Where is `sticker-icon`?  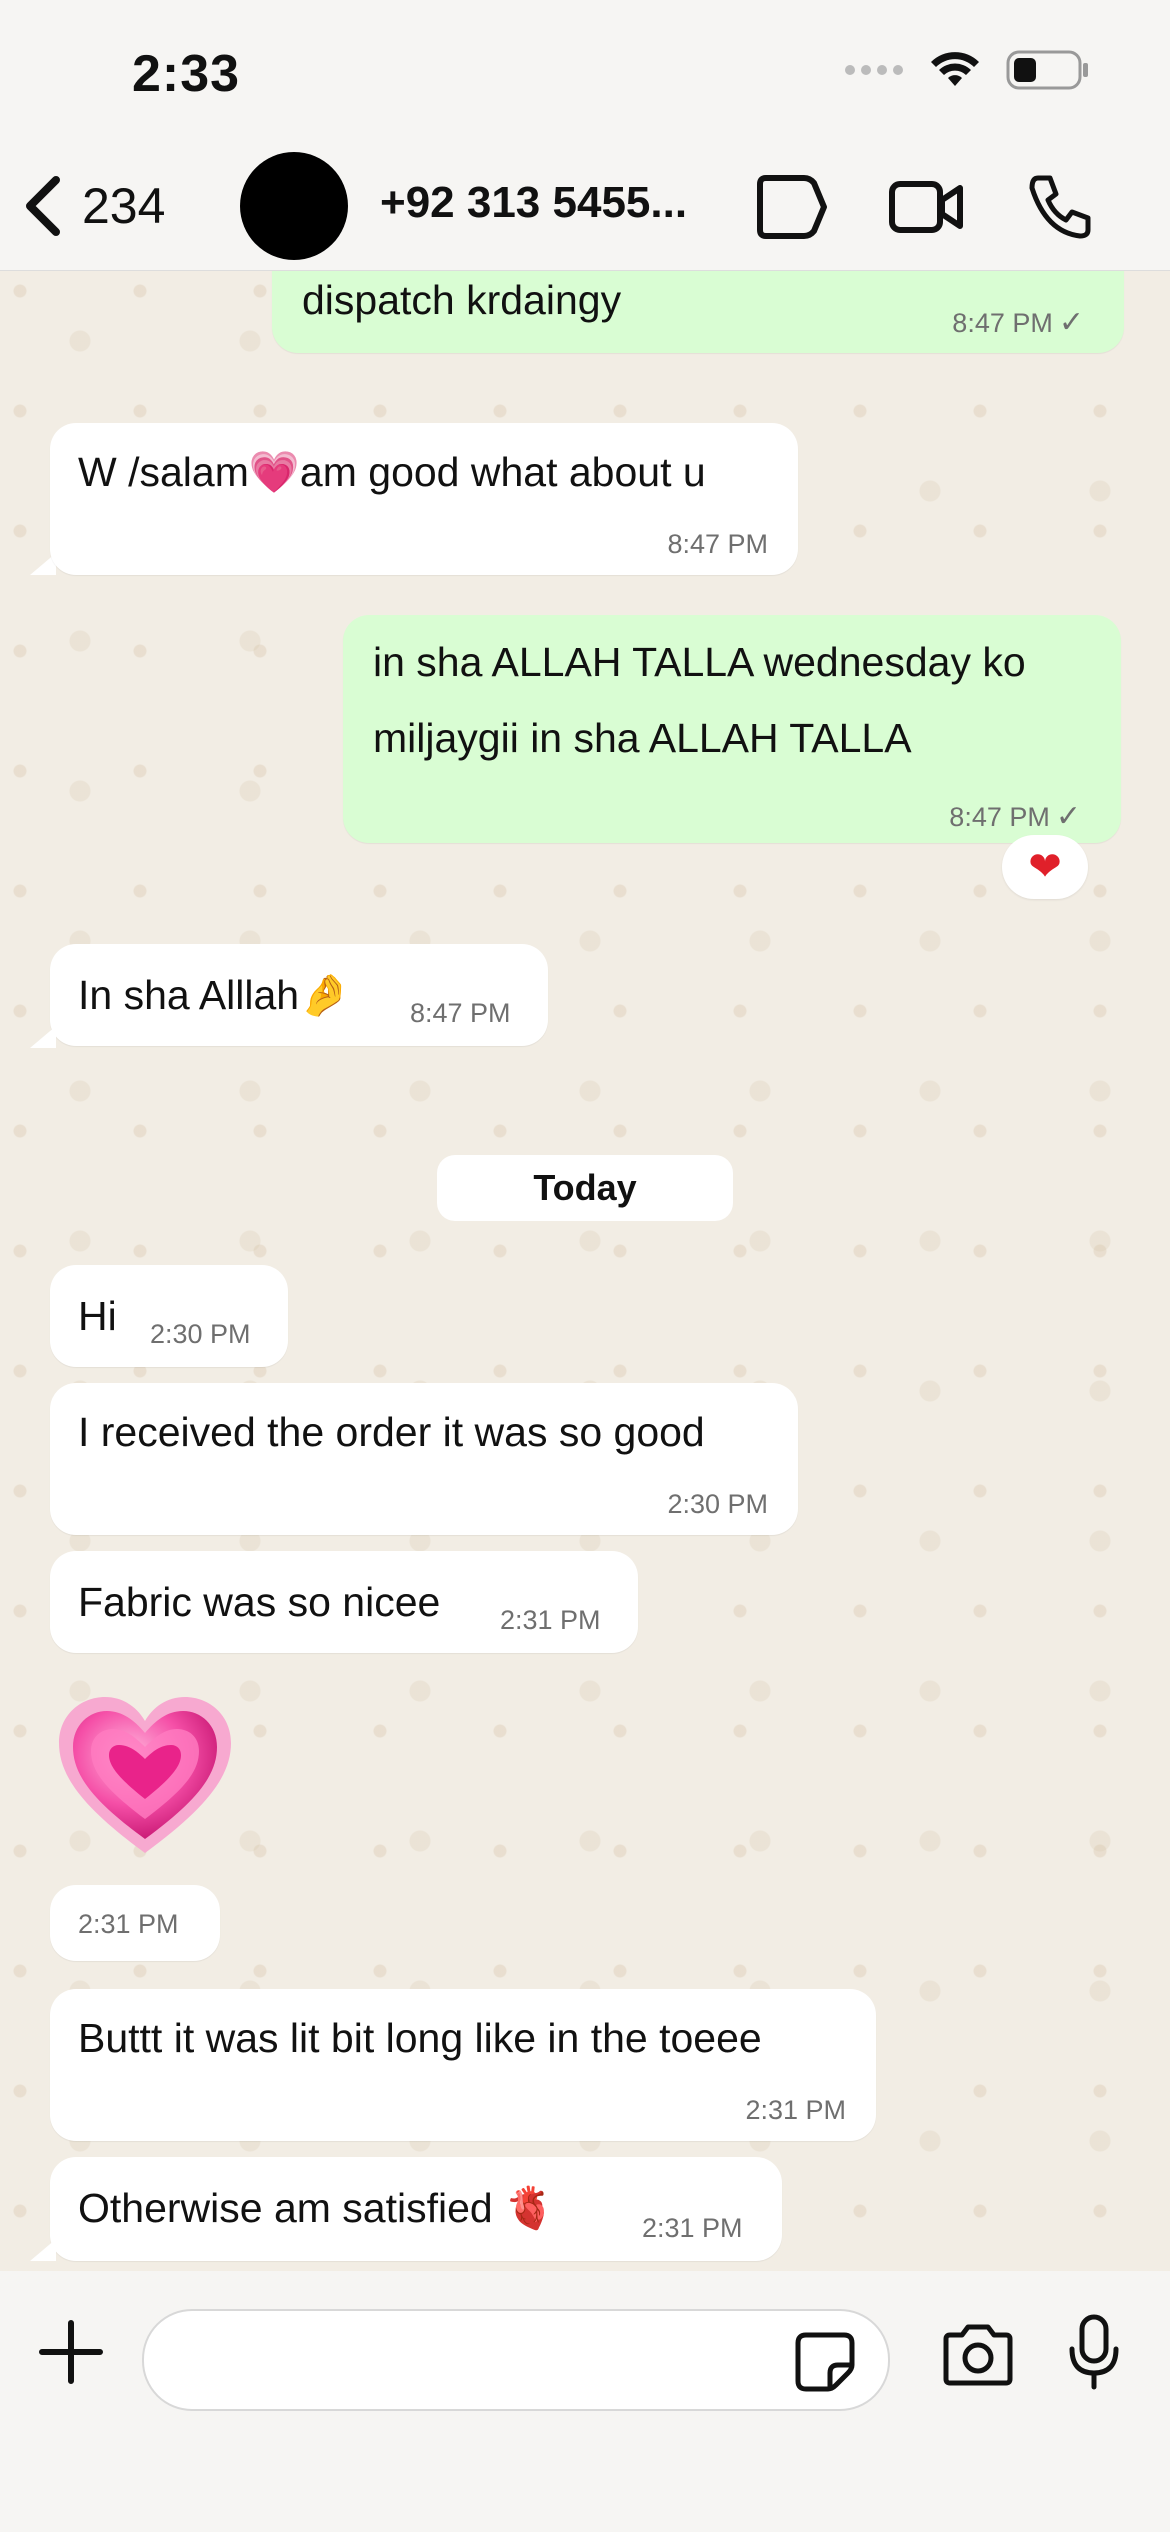
sticker-icon is located at coordinates (825, 2362).